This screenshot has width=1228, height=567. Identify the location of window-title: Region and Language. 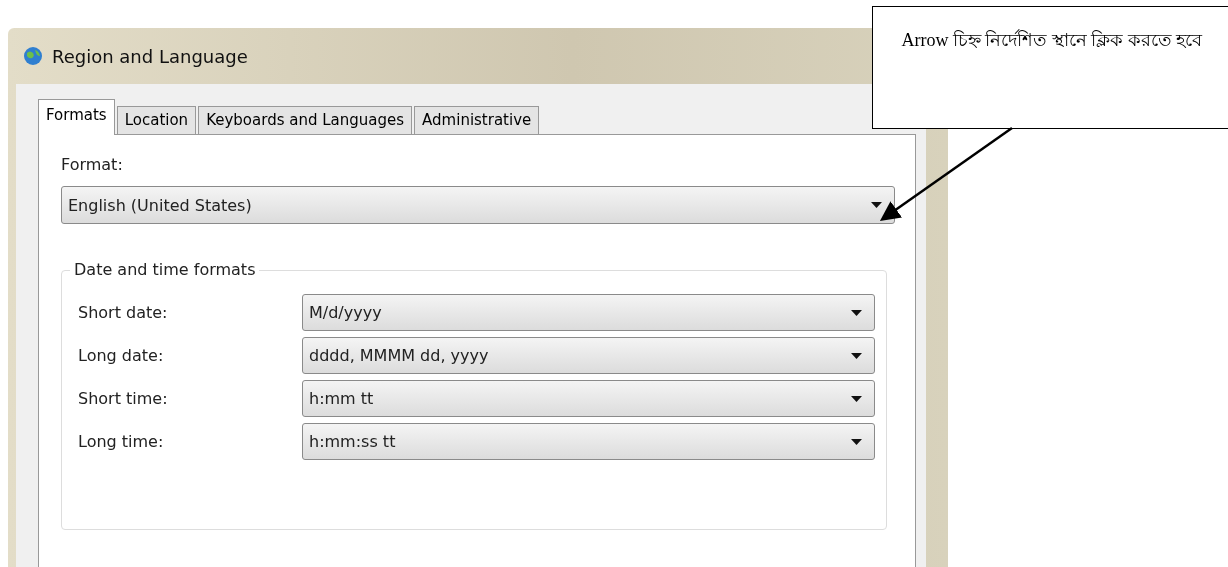
(150, 56).